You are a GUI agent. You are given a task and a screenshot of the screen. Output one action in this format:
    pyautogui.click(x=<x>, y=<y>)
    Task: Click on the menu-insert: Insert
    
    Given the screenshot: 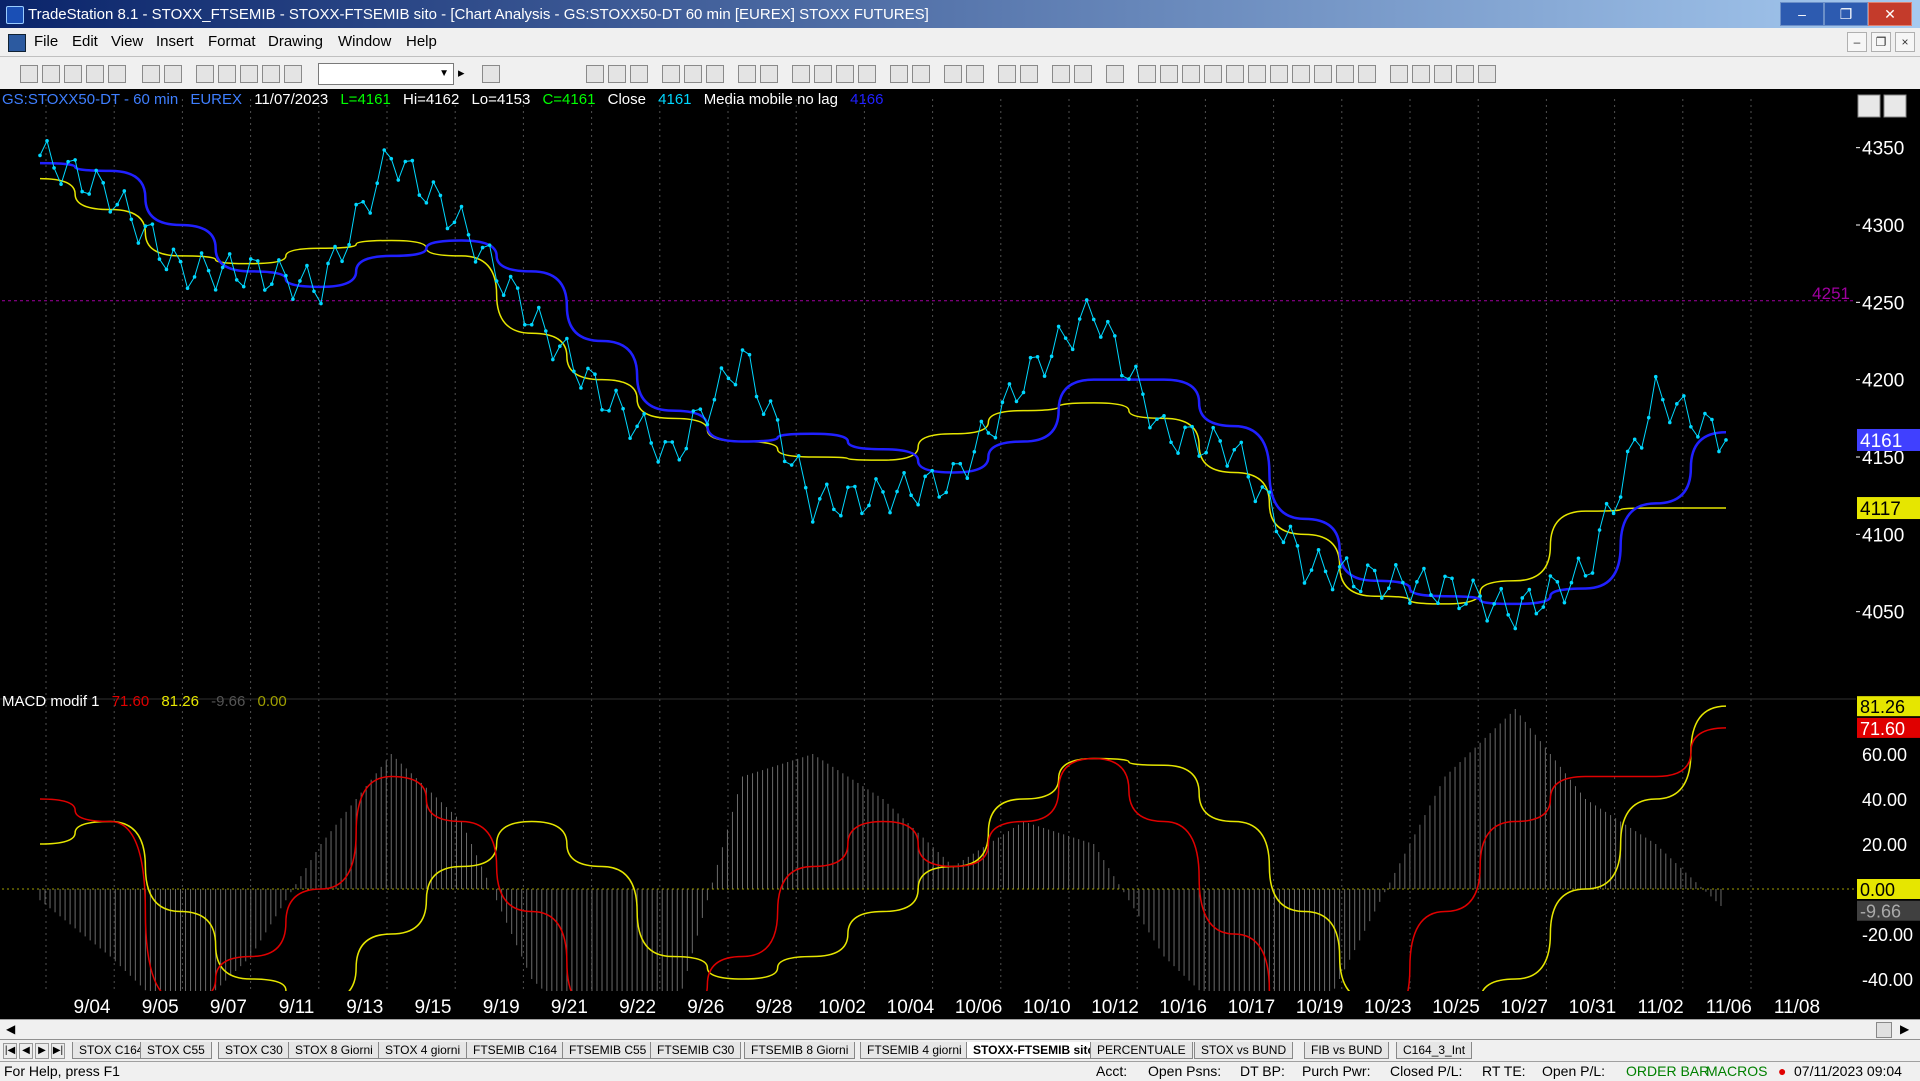 What is the action you would take?
    pyautogui.click(x=175, y=41)
    